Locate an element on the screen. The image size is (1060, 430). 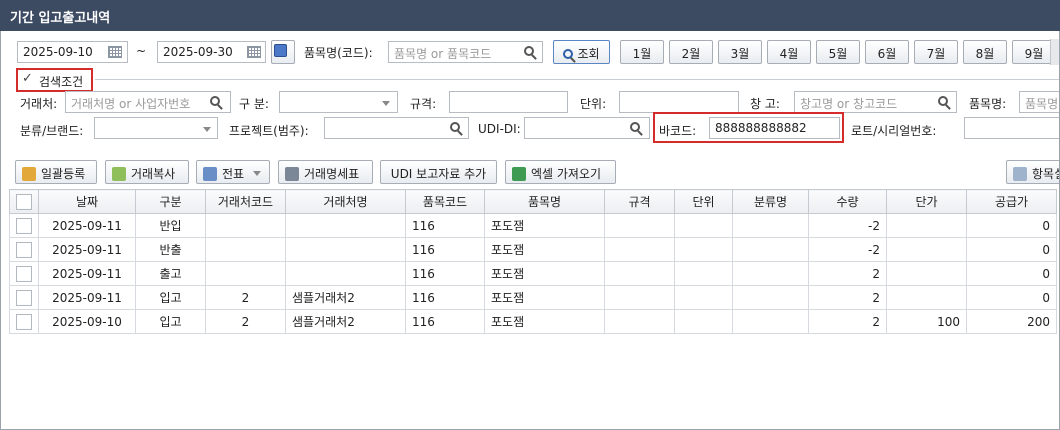
table-icon is located at coordinates (1020, 174).